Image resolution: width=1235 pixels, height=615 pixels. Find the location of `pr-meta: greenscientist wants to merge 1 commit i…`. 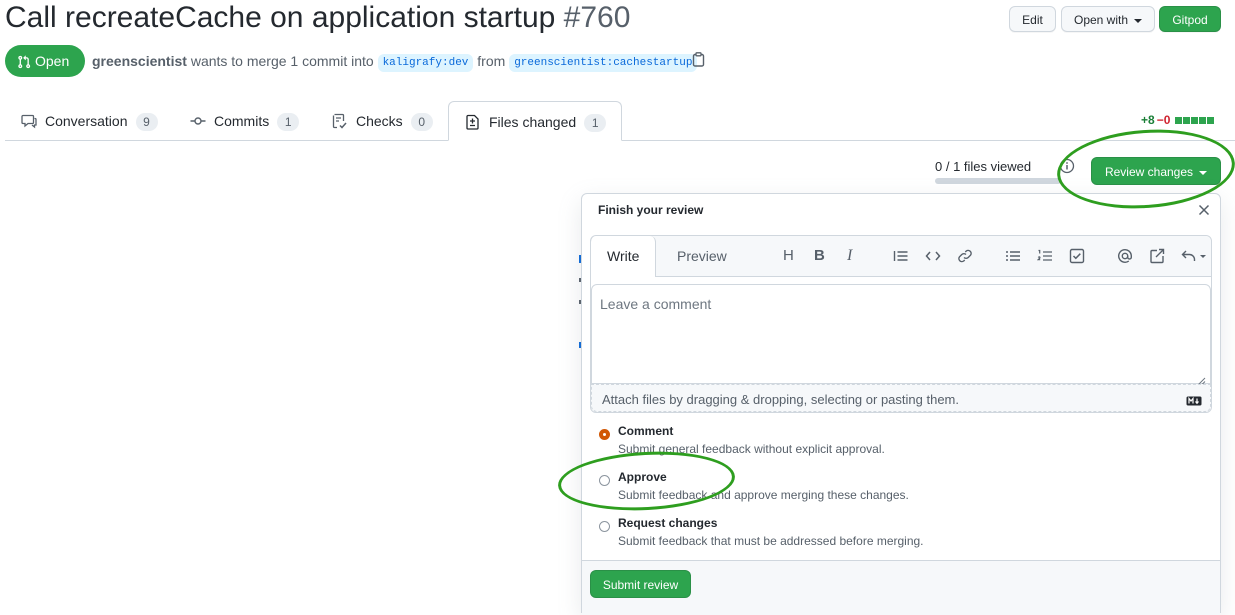

pr-meta: greenscientist wants to merge 1 commit i… is located at coordinates (395, 62).